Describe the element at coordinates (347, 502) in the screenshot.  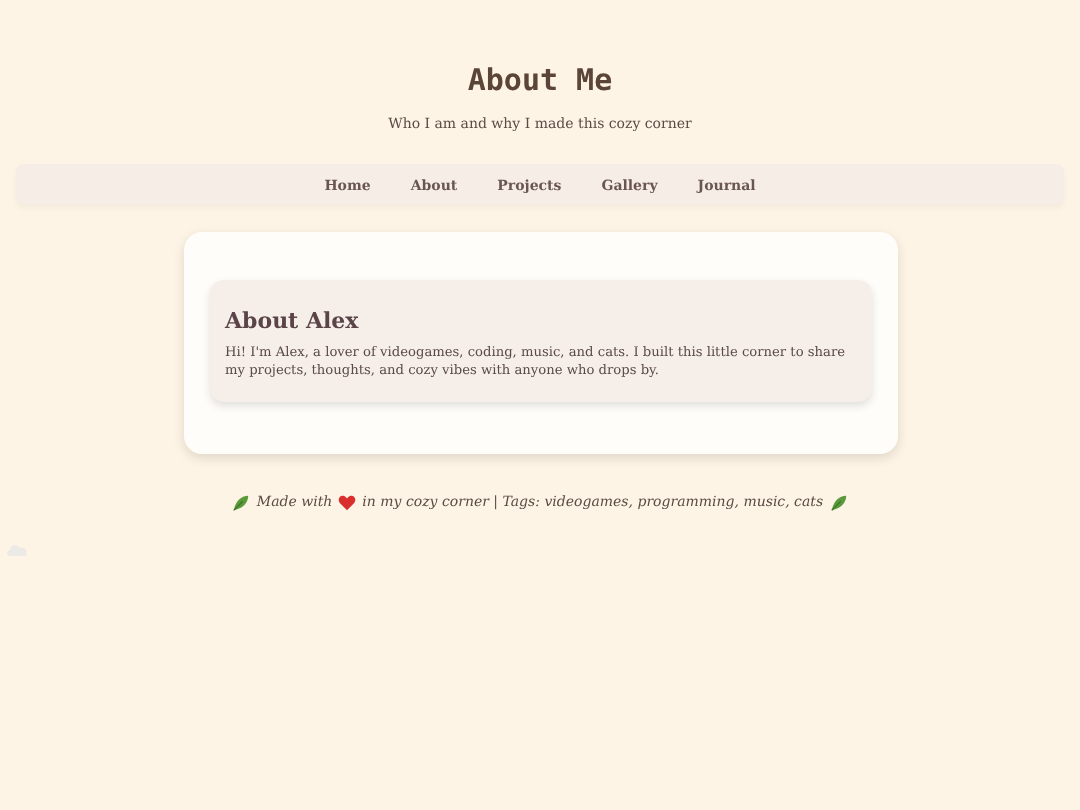
I see `heart-icon` at that location.